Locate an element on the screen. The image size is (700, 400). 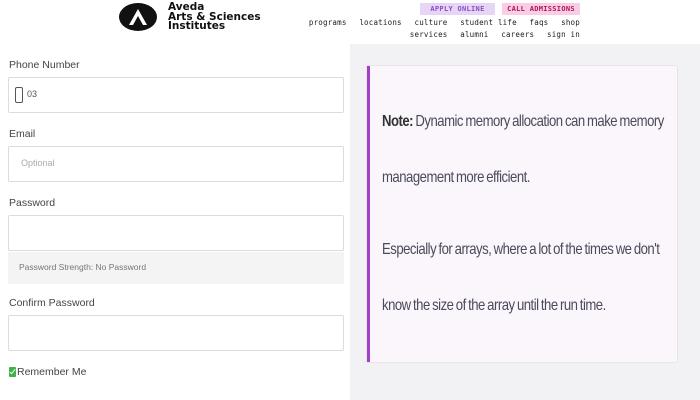
nav-link-student-life: student life is located at coordinates (488, 22).